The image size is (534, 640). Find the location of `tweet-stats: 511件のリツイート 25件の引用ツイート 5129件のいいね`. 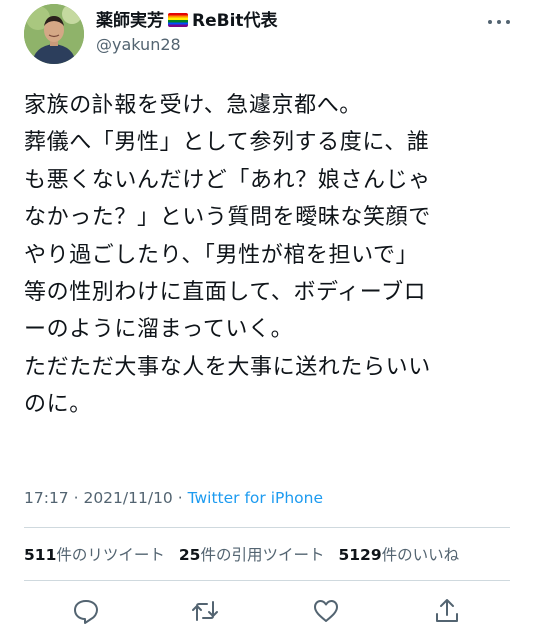

tweet-stats: 511件のリツイート 25件の引用ツイート 5129件のいいね is located at coordinates (248, 554).